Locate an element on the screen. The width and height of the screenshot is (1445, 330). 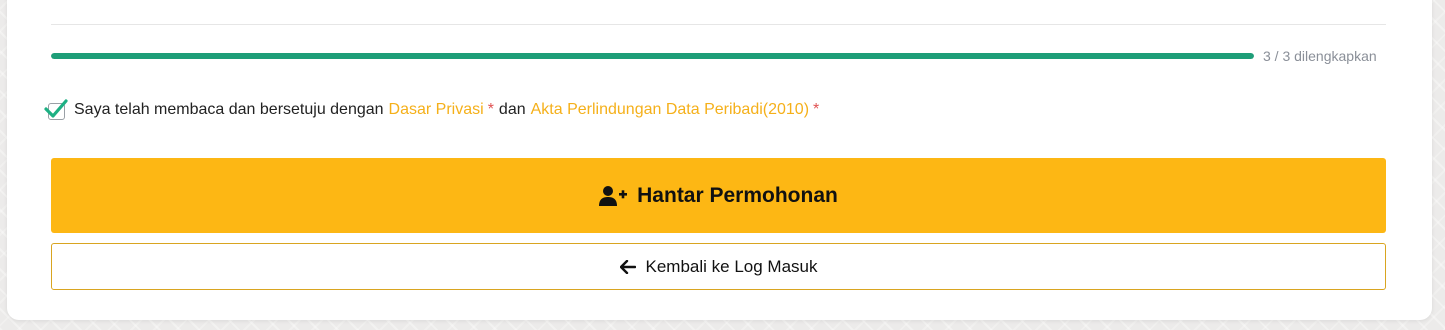
submit-label: Hantar Permohonan is located at coordinates (737, 195).